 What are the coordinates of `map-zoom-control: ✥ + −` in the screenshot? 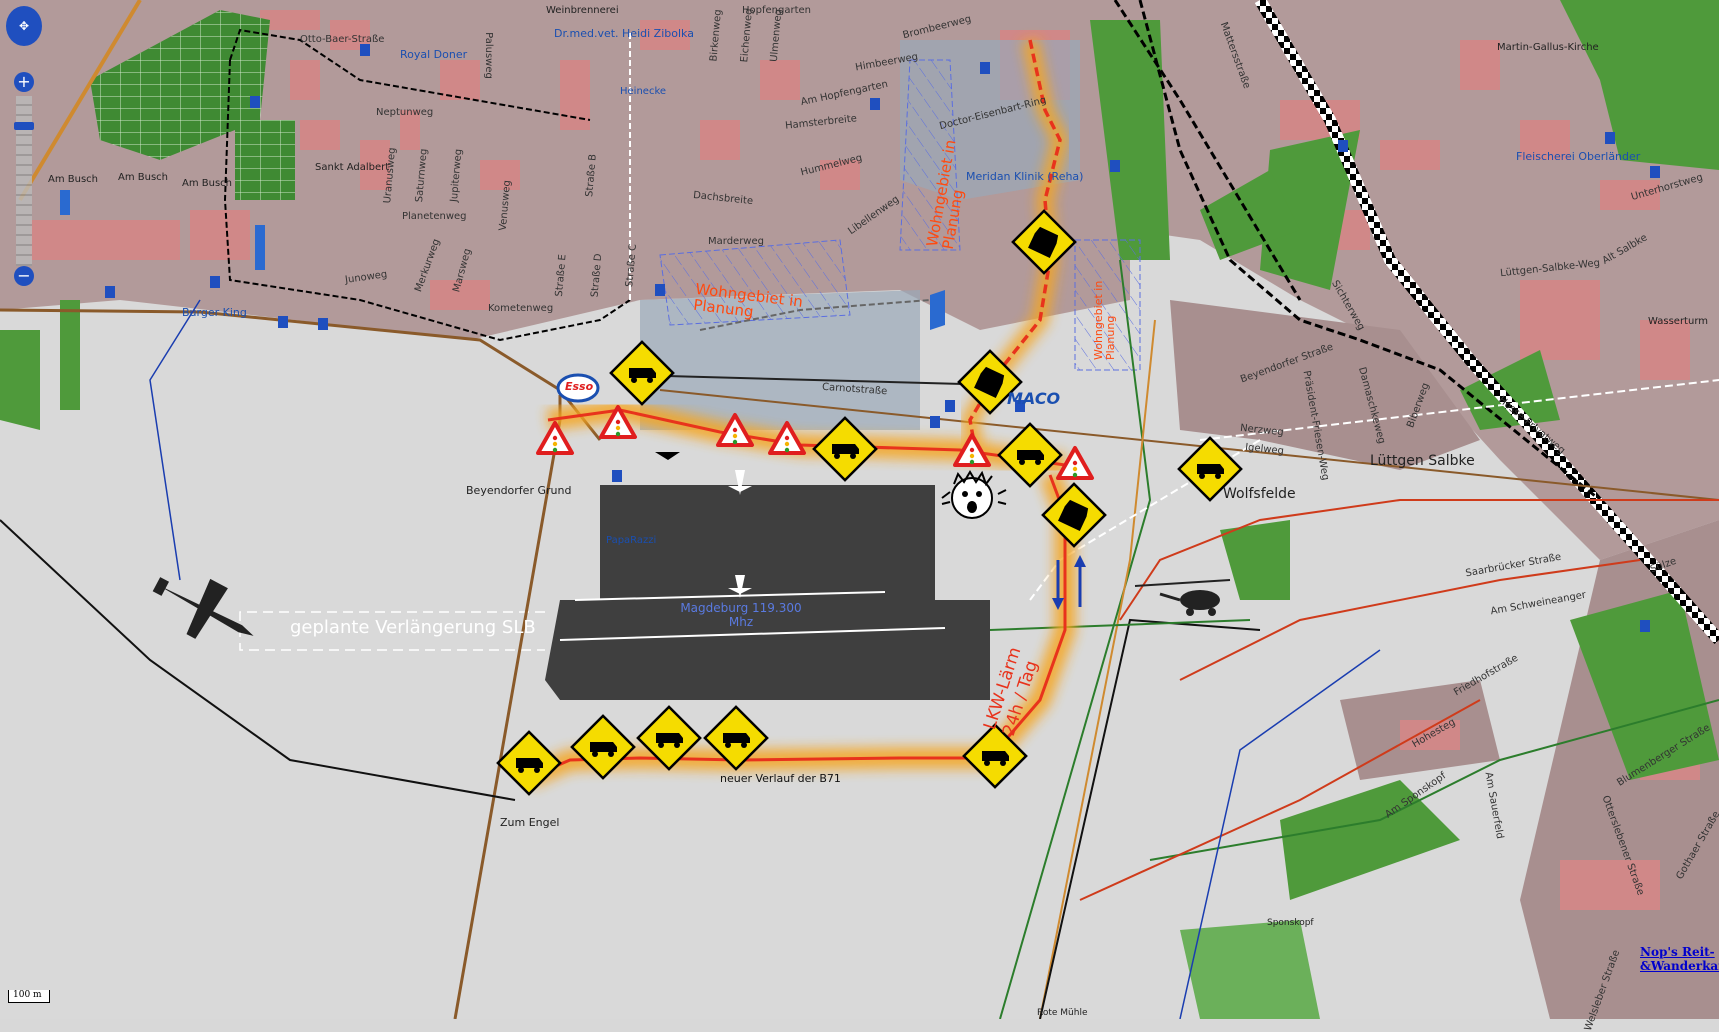 It's located at (24, 149).